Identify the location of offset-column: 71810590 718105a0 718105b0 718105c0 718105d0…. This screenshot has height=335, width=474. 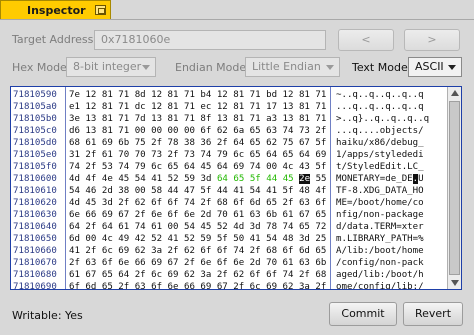
(35, 189).